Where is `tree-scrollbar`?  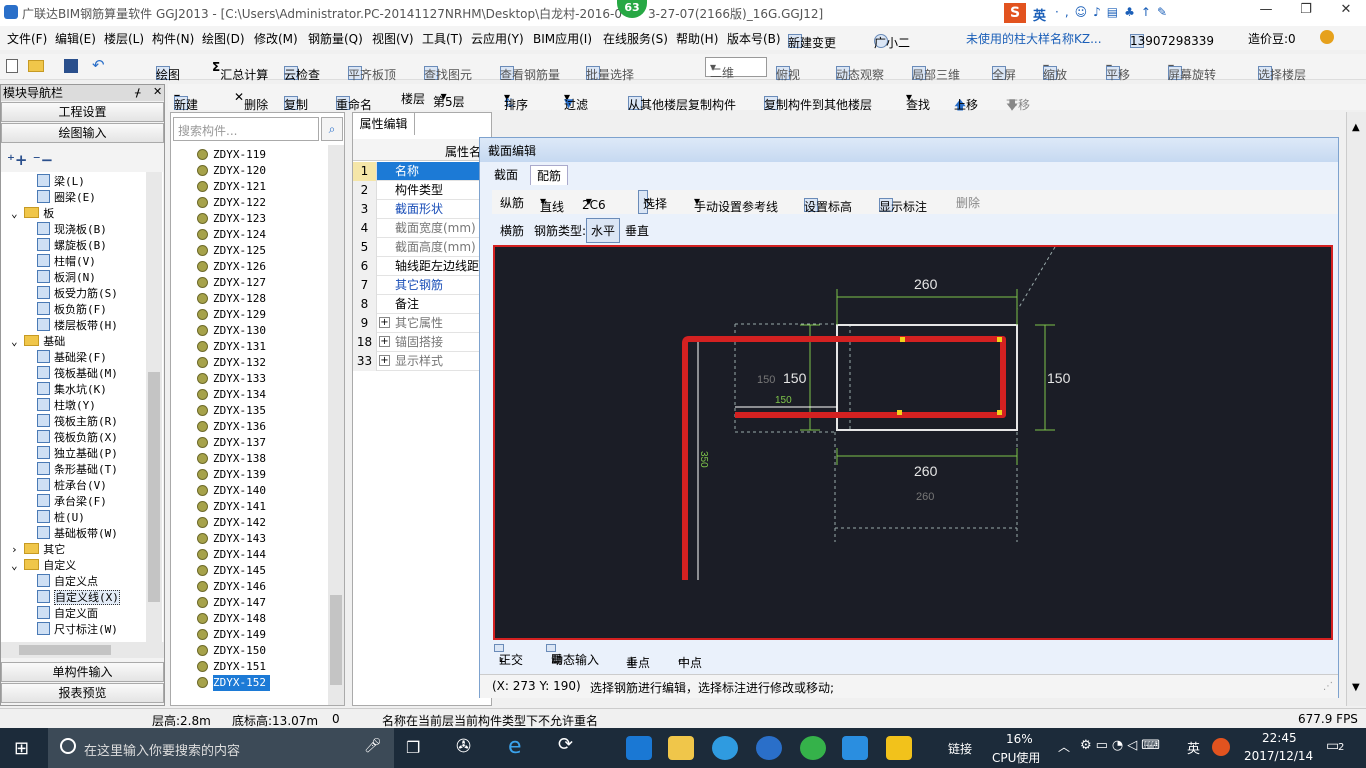 tree-scrollbar is located at coordinates (154, 407).